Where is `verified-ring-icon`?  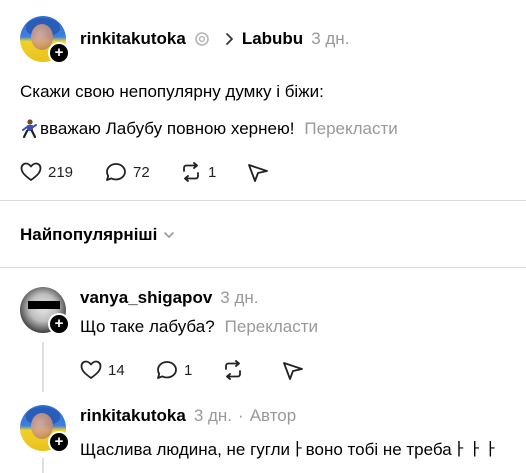 verified-ring-icon is located at coordinates (202, 39).